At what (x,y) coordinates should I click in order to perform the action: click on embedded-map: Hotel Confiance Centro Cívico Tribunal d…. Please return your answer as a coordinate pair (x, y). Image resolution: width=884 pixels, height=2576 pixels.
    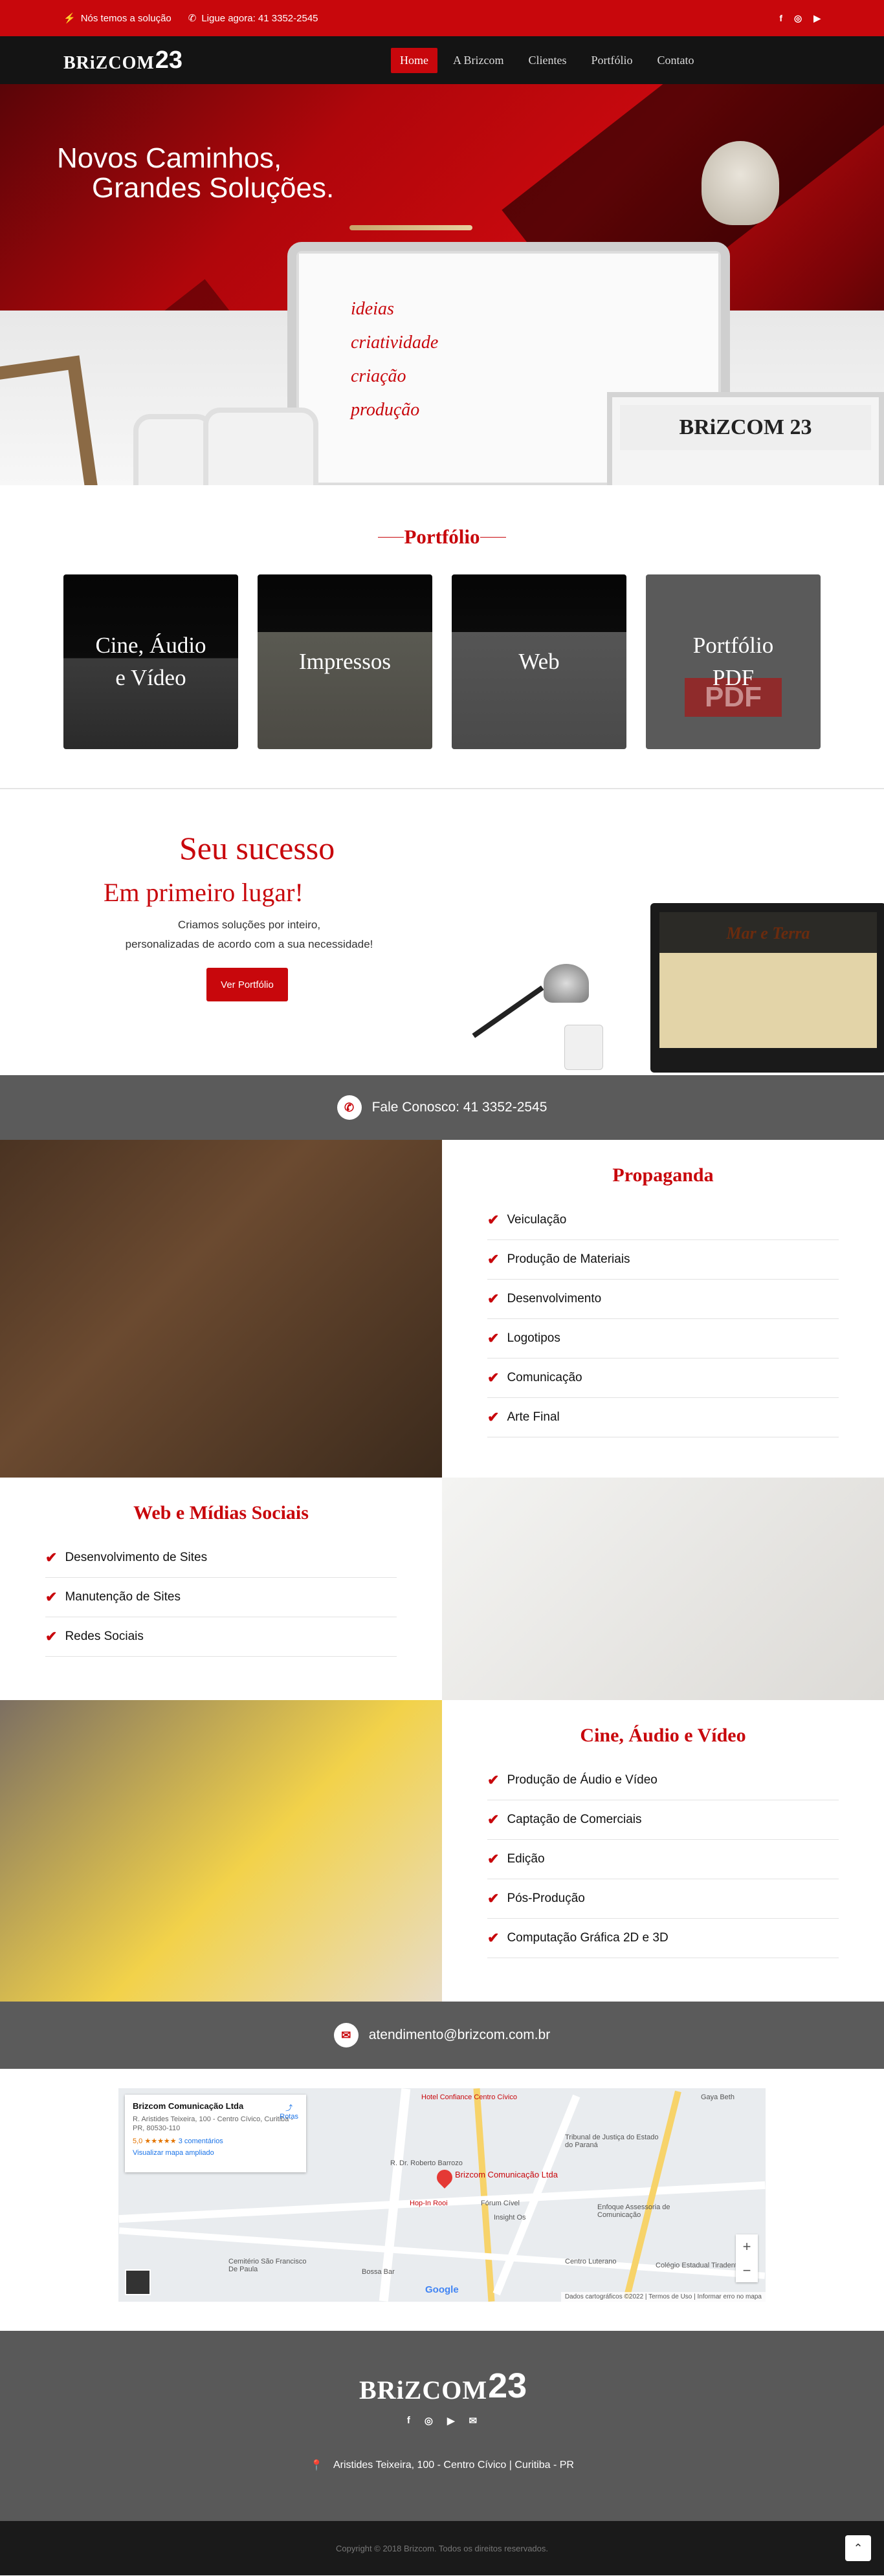
    Looking at the image, I should click on (442, 2195).